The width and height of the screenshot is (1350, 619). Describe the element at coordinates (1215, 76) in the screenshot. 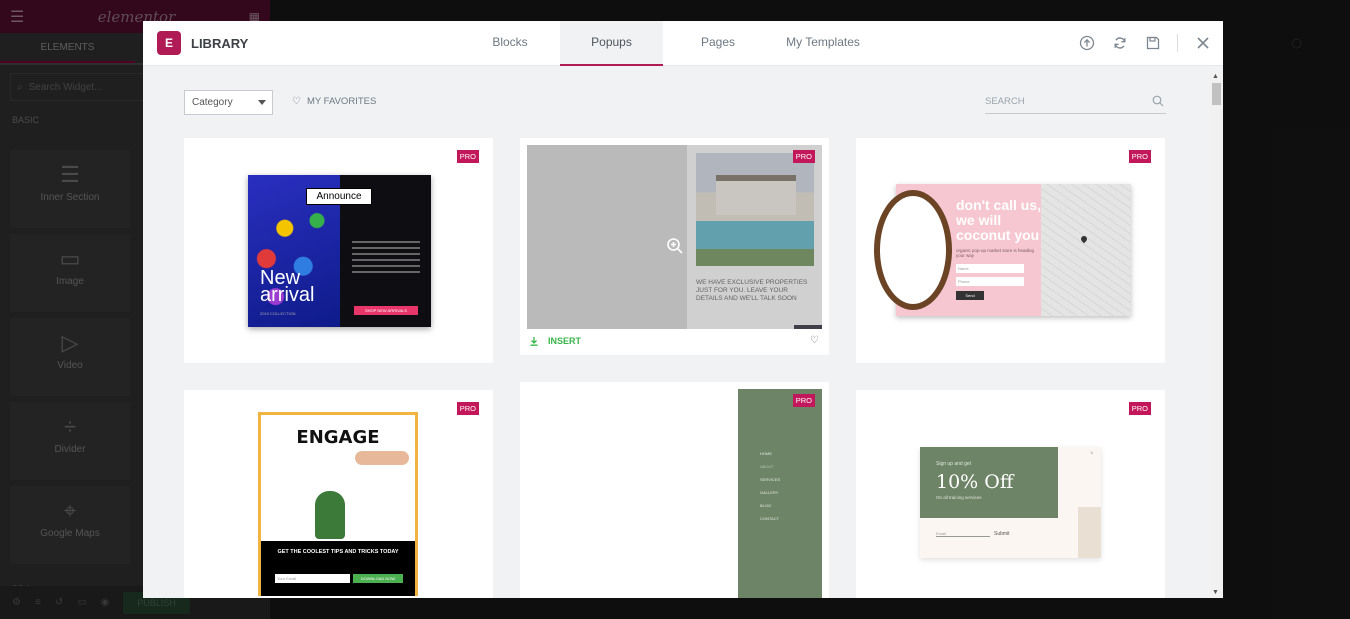

I see `scroll-up-icon: ▲` at that location.